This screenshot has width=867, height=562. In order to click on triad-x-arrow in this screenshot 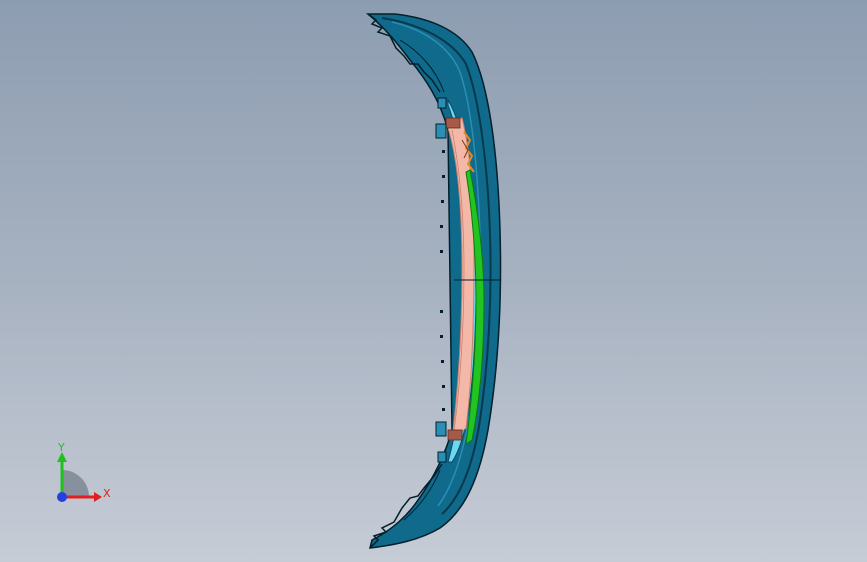, I will do `click(98, 497)`.